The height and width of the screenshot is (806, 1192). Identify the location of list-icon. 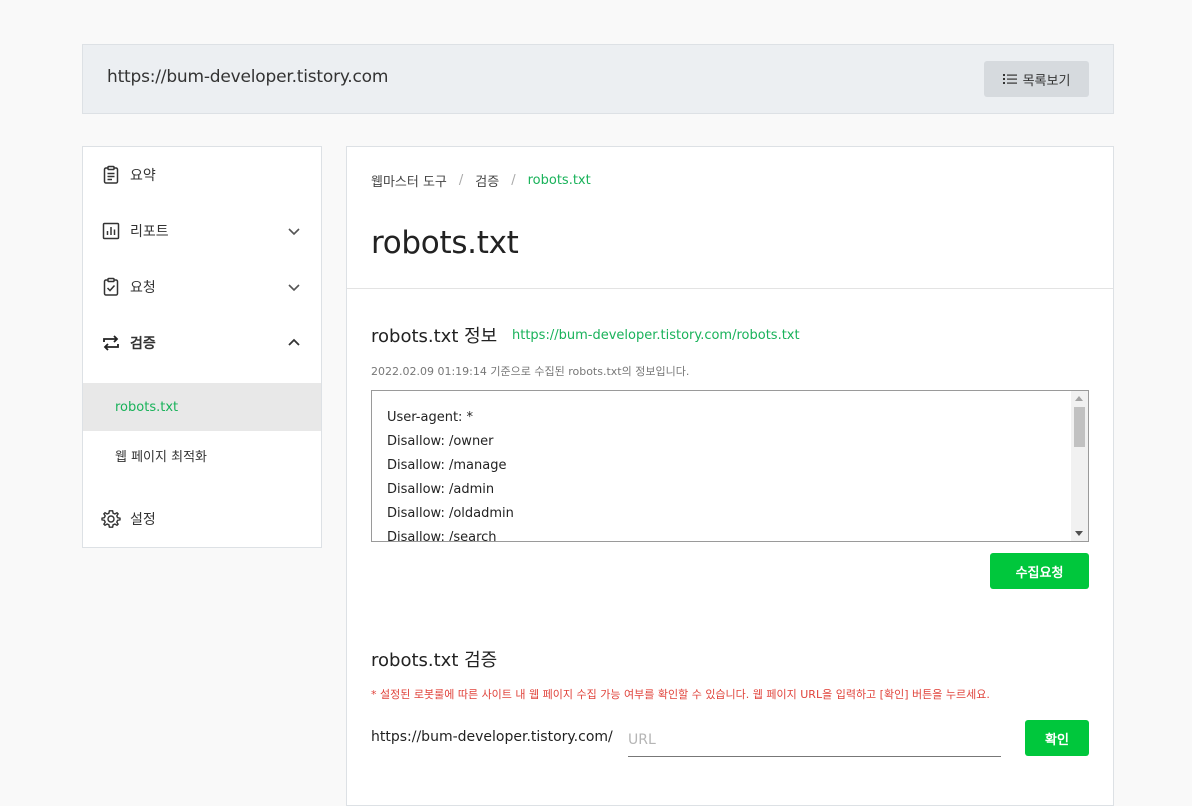
(1009, 79).